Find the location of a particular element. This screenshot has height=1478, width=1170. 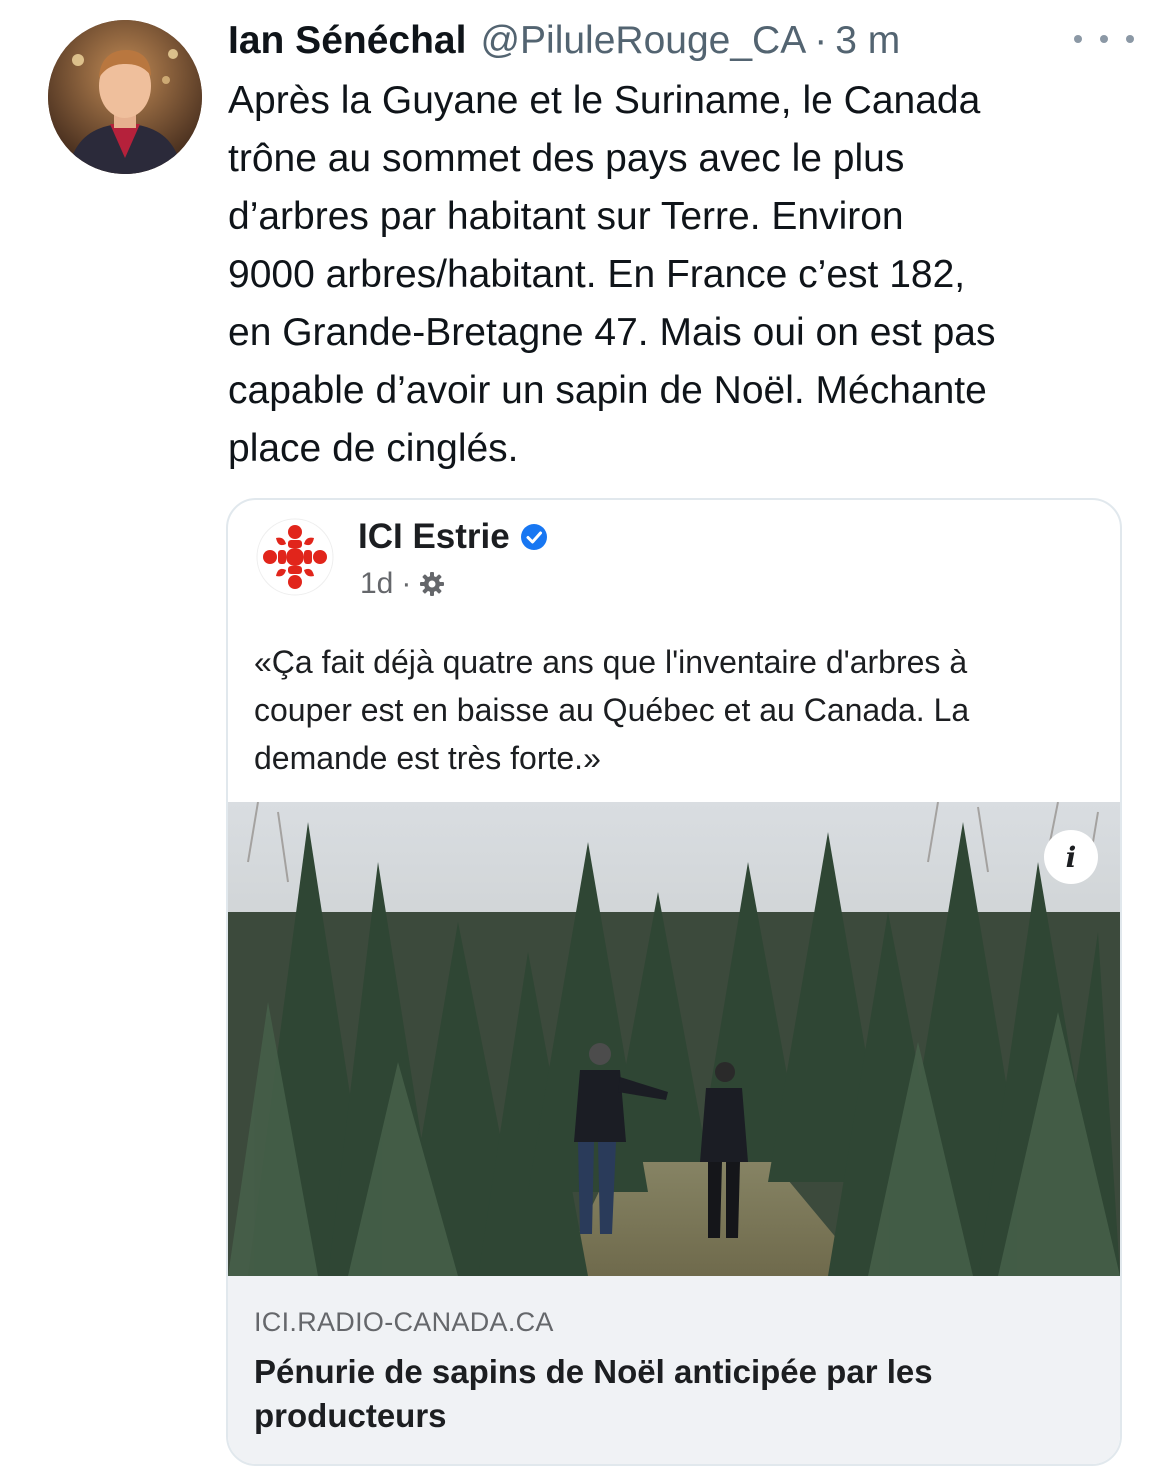

tweet-header: Ian Sénéchal @PiluleRouge_CA · 3 m is located at coordinates (564, 41).